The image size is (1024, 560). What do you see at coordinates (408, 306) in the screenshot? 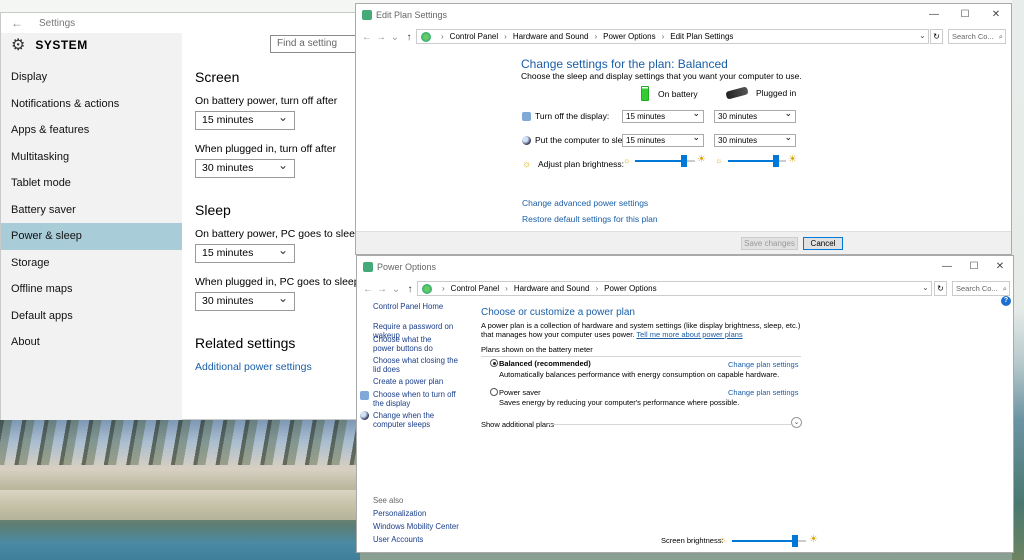
I see `control-panel-home-link: Control Panel Home` at bounding box center [408, 306].